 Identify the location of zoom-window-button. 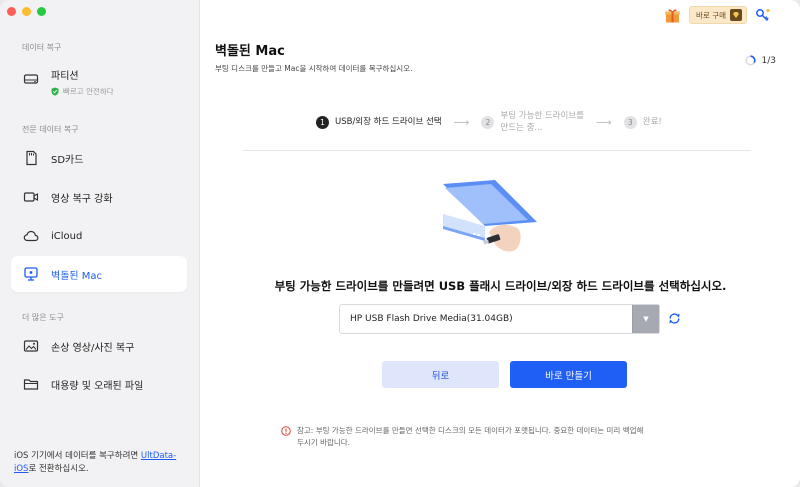
(41, 11).